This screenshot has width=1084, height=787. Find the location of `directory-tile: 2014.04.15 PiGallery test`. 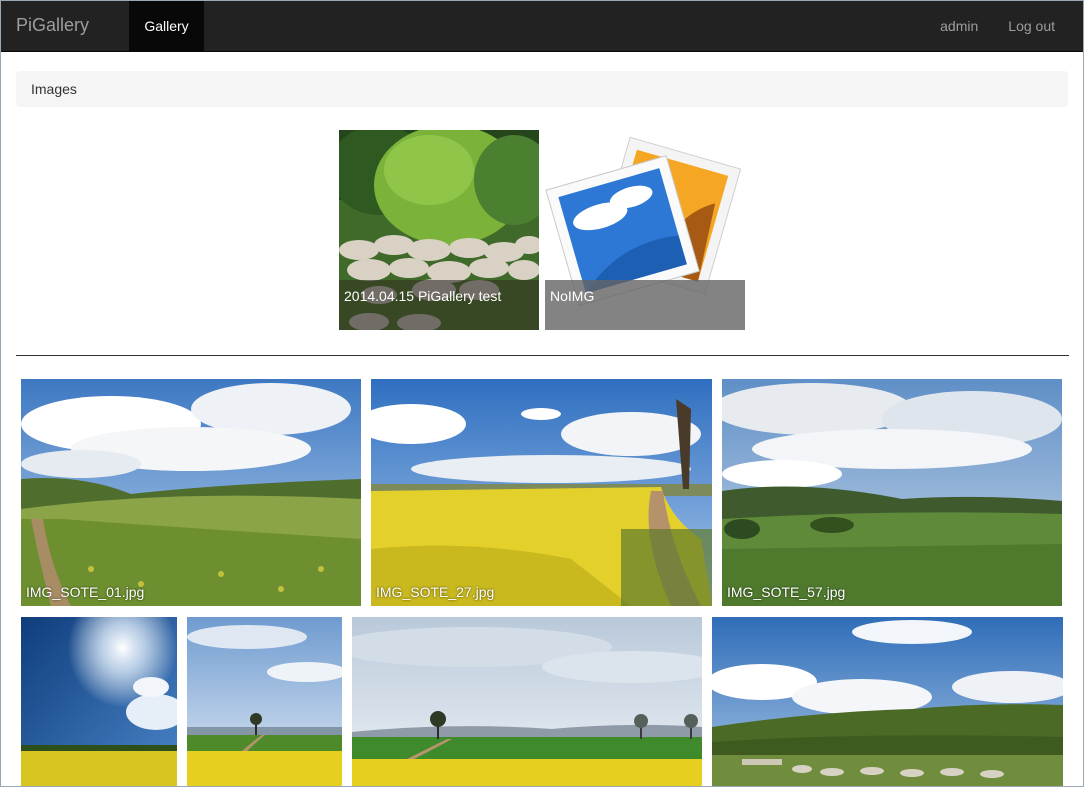

directory-tile: 2014.04.15 PiGallery test is located at coordinates (439, 230).